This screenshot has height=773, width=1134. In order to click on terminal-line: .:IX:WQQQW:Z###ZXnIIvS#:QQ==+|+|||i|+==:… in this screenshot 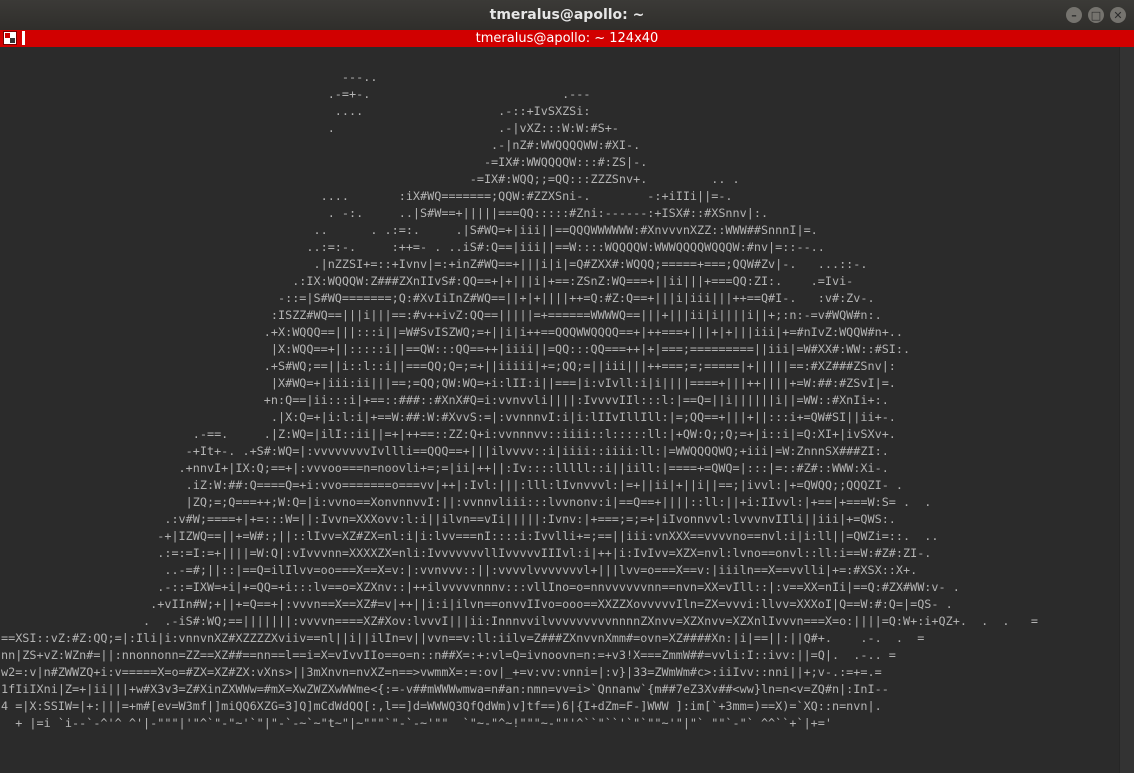, I will do `click(427, 281)`.